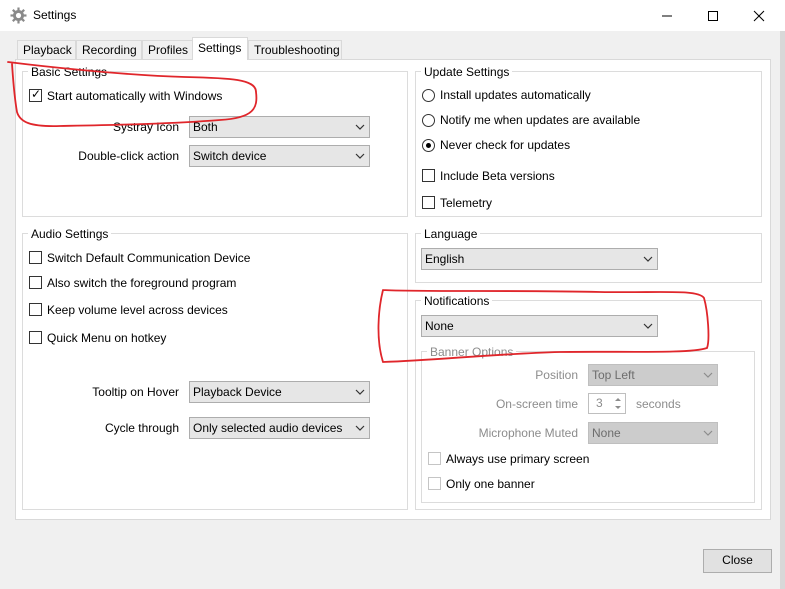 This screenshot has height=589, width=785. What do you see at coordinates (55, 15) in the screenshot?
I see `window-title: Settings` at bounding box center [55, 15].